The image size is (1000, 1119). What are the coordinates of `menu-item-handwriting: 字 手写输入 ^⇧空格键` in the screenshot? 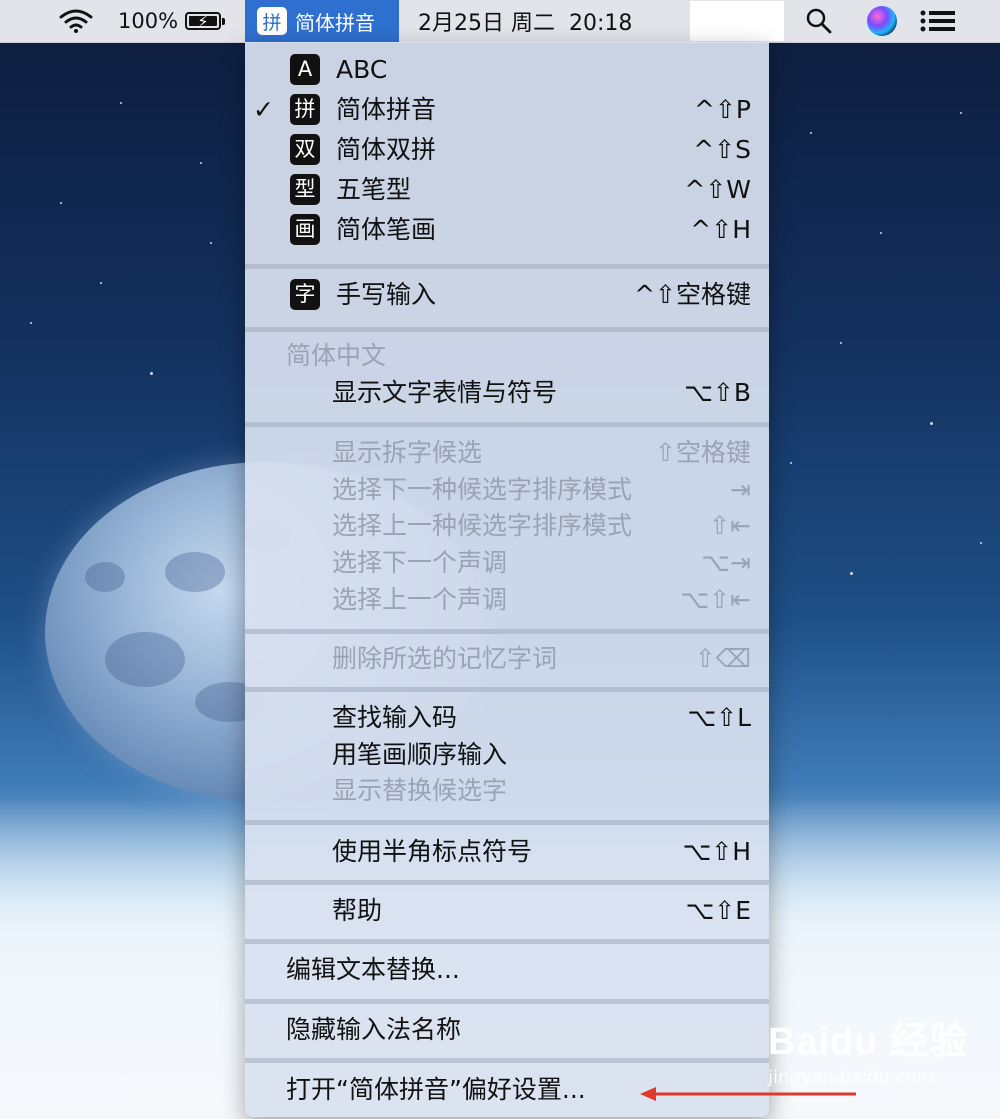 It's located at (507, 295).